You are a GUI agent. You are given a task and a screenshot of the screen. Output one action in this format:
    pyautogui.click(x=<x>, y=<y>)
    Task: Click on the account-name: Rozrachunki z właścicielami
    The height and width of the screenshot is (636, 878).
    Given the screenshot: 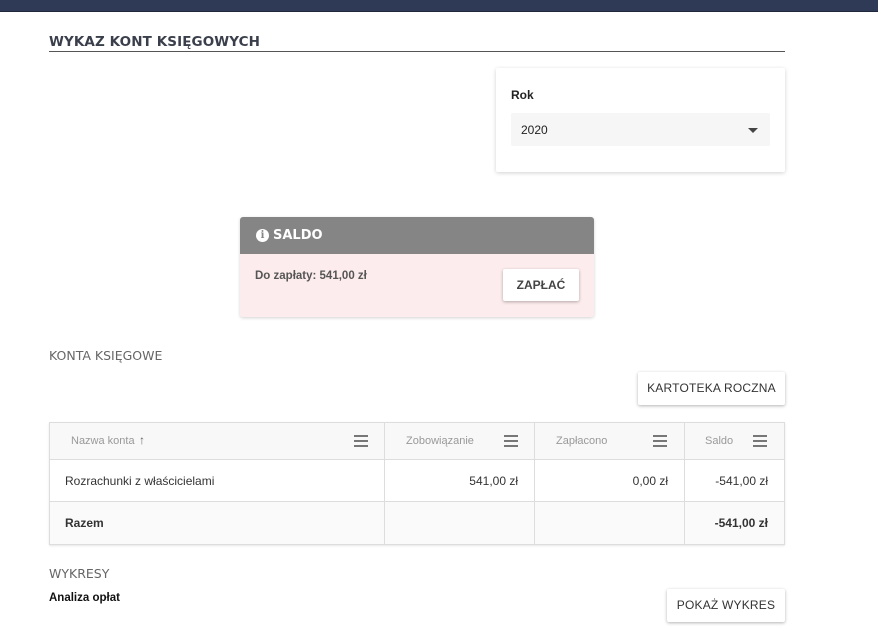 What is the action you would take?
    pyautogui.click(x=140, y=481)
    